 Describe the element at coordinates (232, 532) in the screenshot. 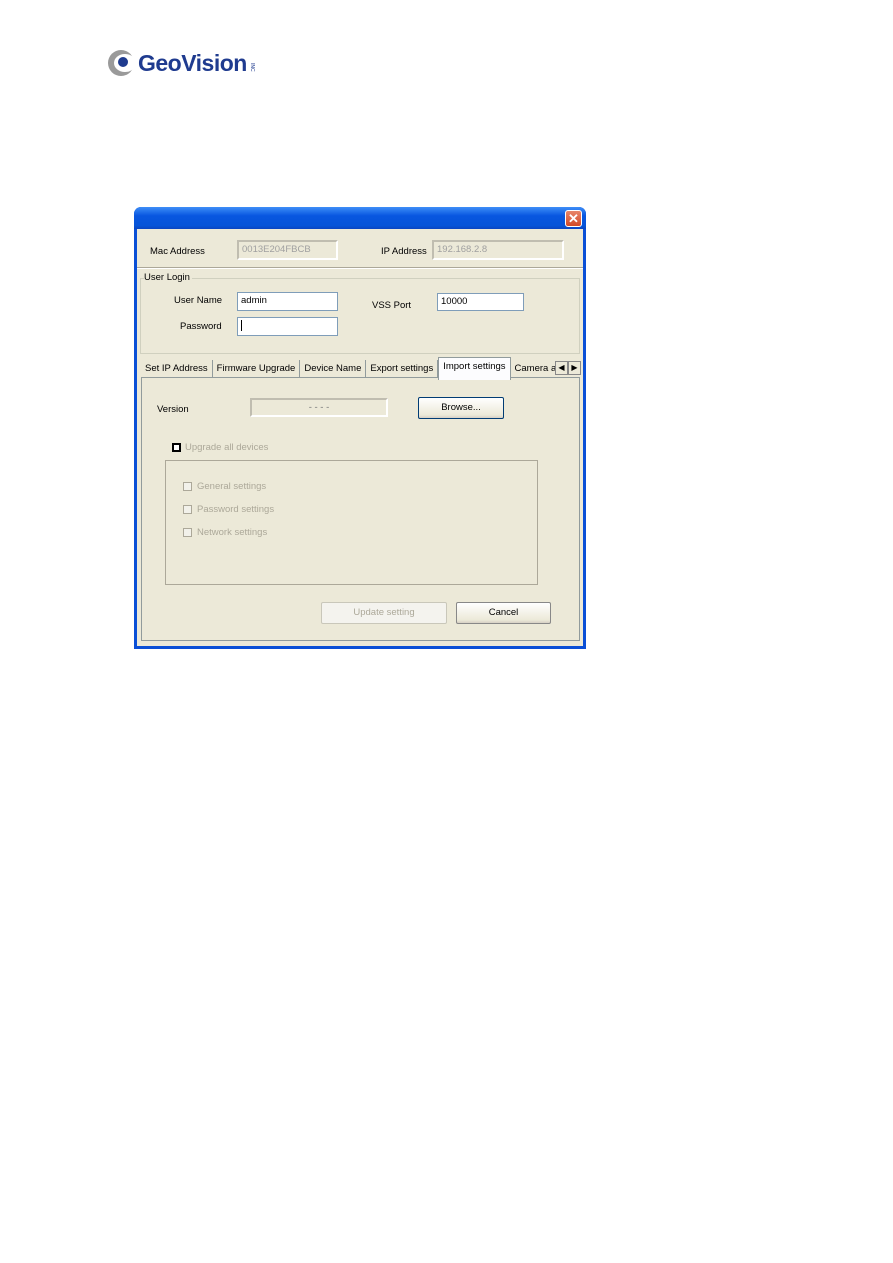

I see `network-settings-label: Network settings` at that location.